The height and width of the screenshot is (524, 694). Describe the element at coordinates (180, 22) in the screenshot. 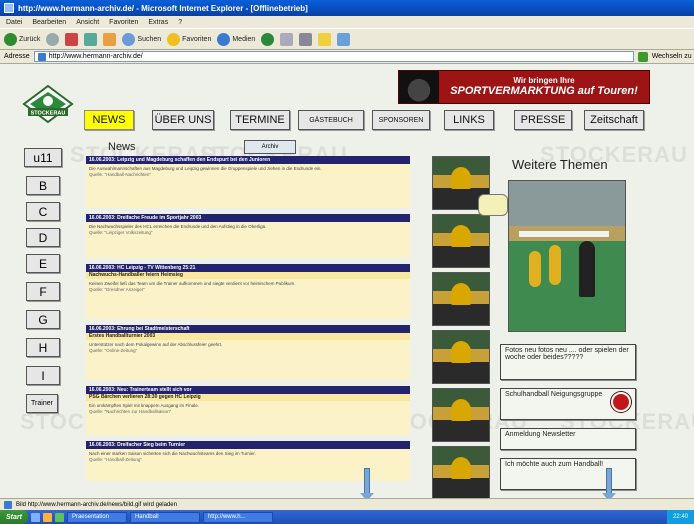

I see `menu-help: ?` at that location.